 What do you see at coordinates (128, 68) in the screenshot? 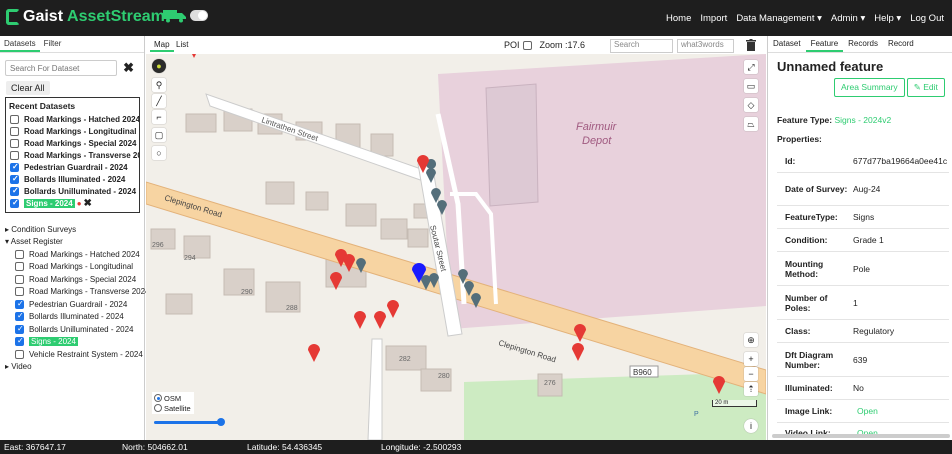
I see `clear-search-icon: ✖` at bounding box center [128, 68].